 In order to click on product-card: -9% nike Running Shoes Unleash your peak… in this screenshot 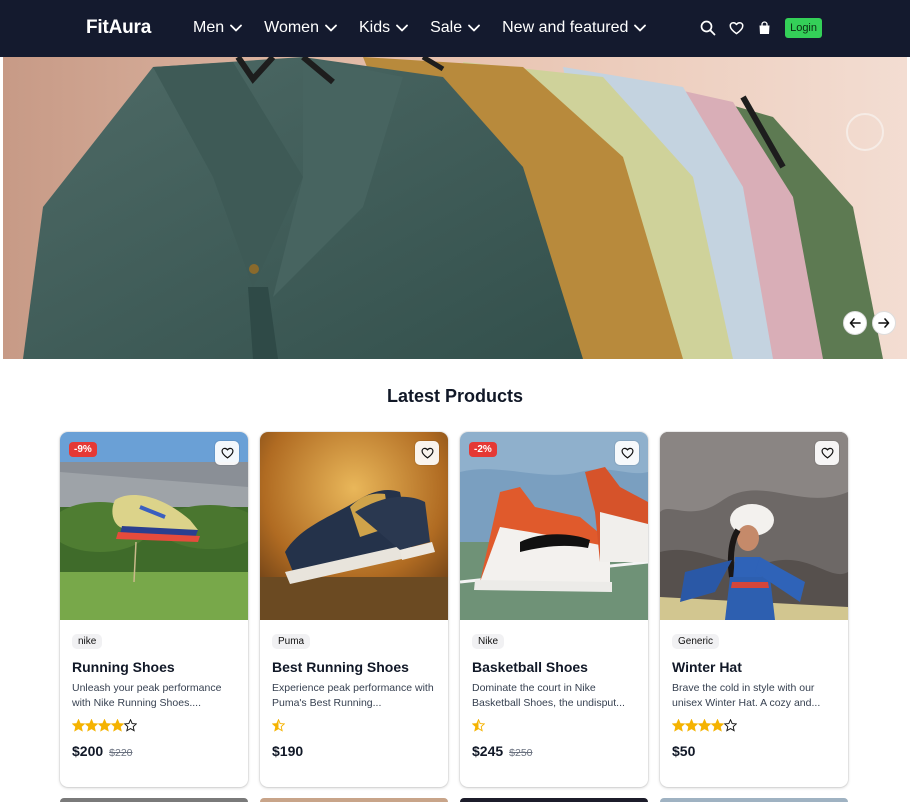, I will do `click(154, 609)`.